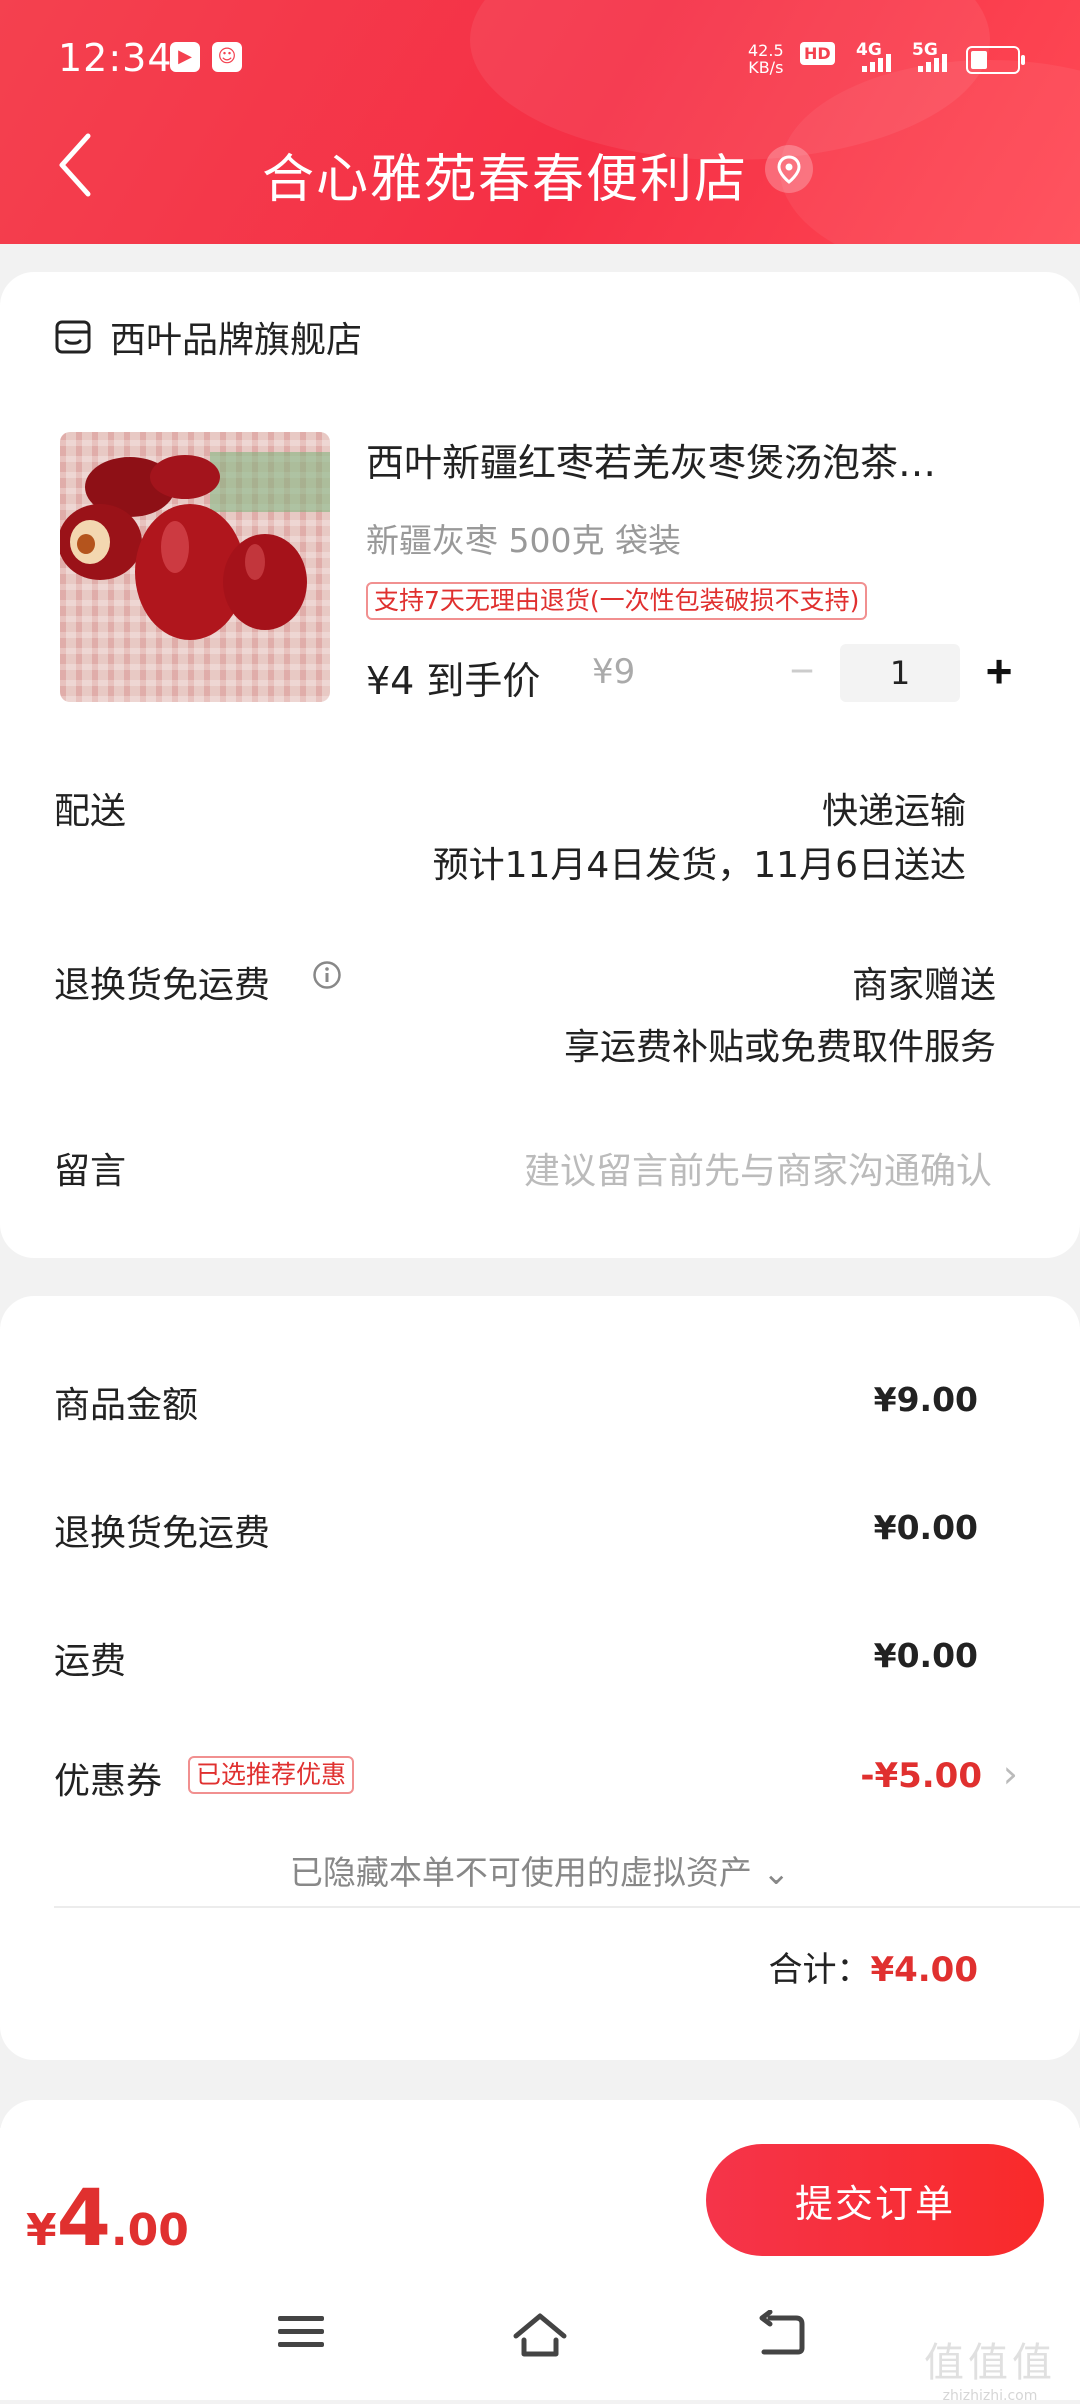 The height and width of the screenshot is (2404, 1080). Describe the element at coordinates (185, 57) in the screenshot. I see `video-app-icon: ▶` at that location.